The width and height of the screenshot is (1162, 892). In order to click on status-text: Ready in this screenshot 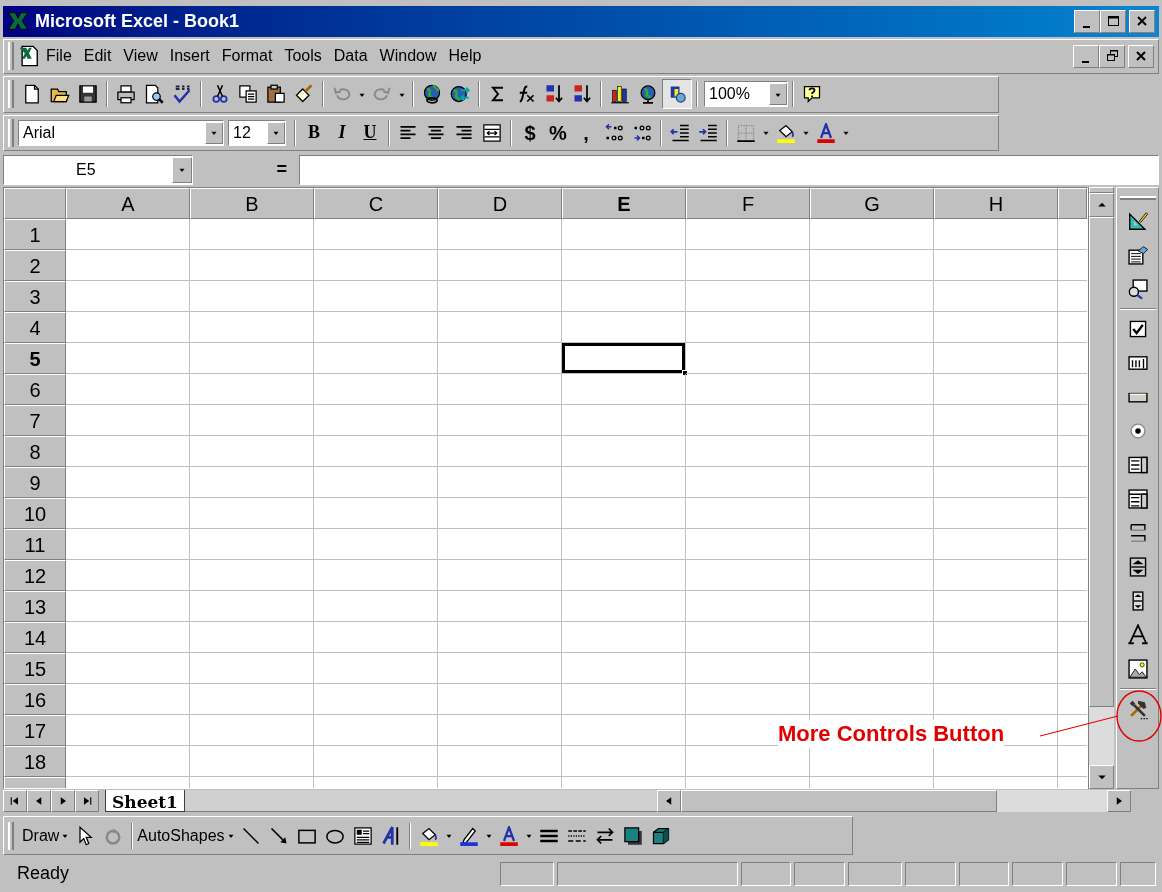, I will do `click(43, 874)`.